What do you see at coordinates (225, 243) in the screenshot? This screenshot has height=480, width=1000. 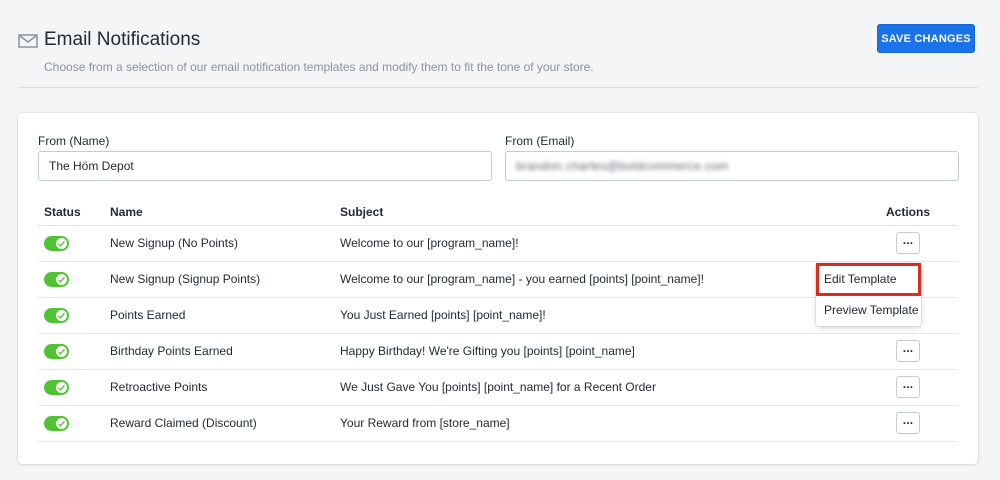 I see `template-name: New Signup (No Points)` at bounding box center [225, 243].